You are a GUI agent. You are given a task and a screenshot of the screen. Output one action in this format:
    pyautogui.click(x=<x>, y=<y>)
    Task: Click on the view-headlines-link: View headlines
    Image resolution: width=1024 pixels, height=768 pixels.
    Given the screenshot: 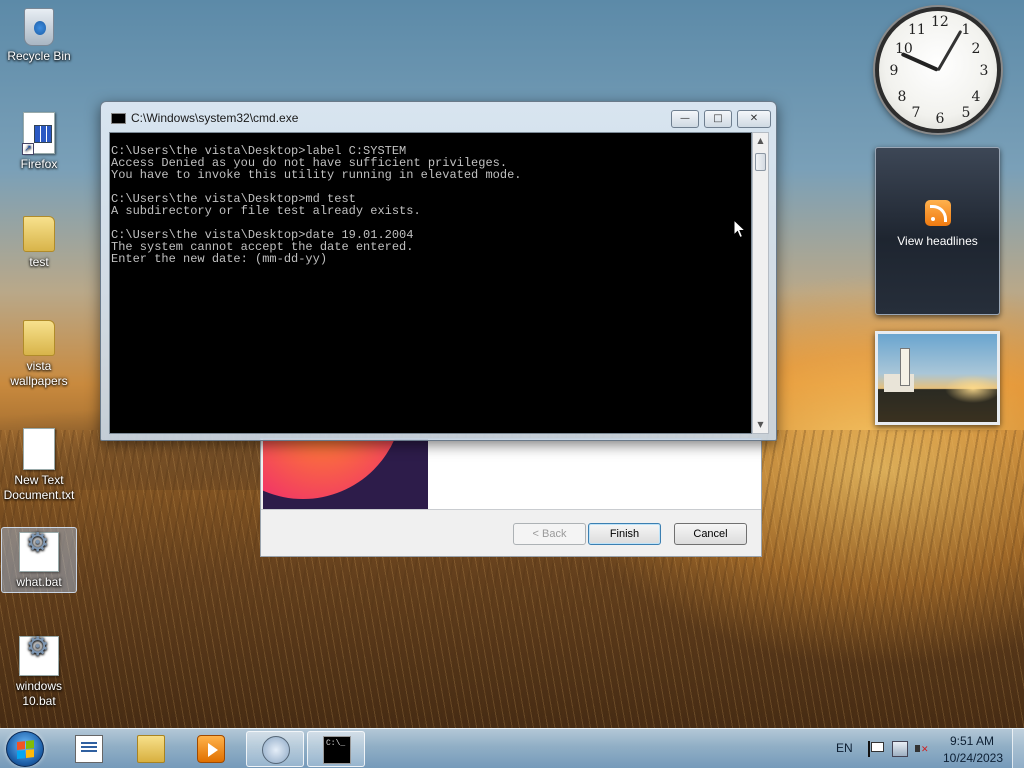 What is the action you would take?
    pyautogui.click(x=937, y=241)
    